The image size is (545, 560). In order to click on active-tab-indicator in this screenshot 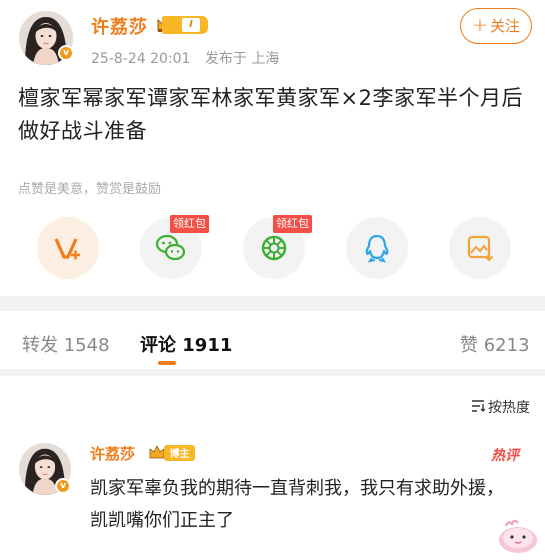, I will do `click(167, 363)`.